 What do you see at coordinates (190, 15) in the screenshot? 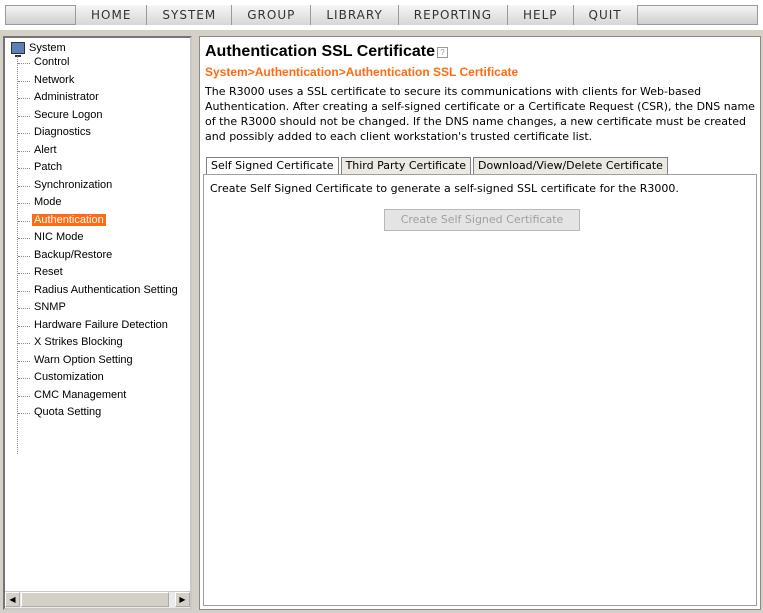
I see `menu-system: SYSTEM` at bounding box center [190, 15].